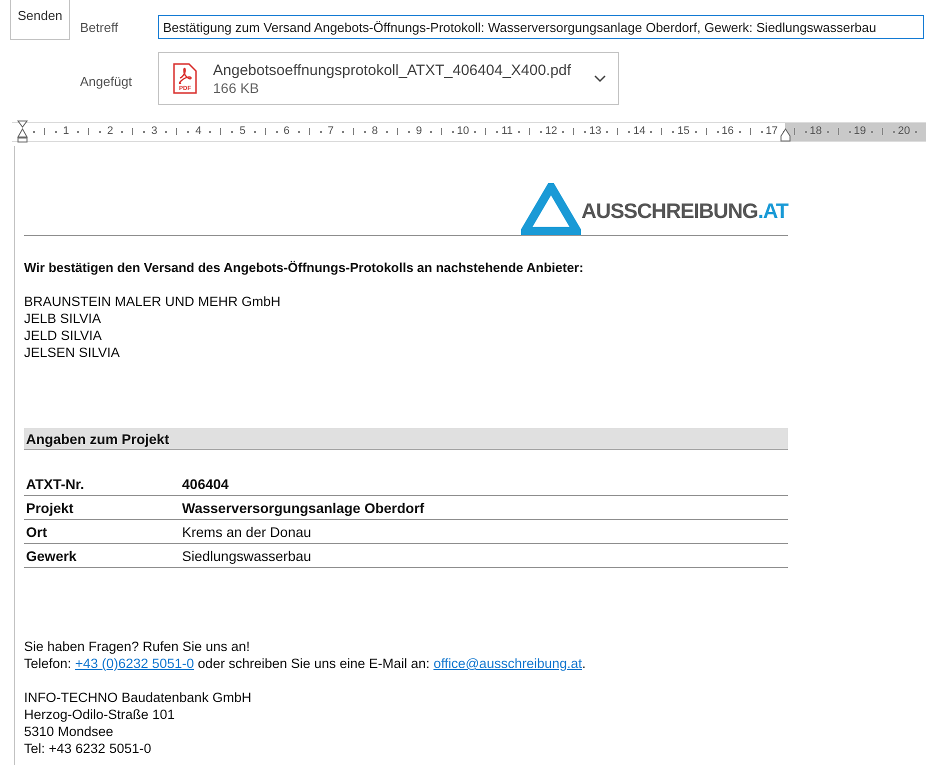 The image size is (926, 765). I want to click on bidder-name: JELD SILVIA, so click(63, 335).